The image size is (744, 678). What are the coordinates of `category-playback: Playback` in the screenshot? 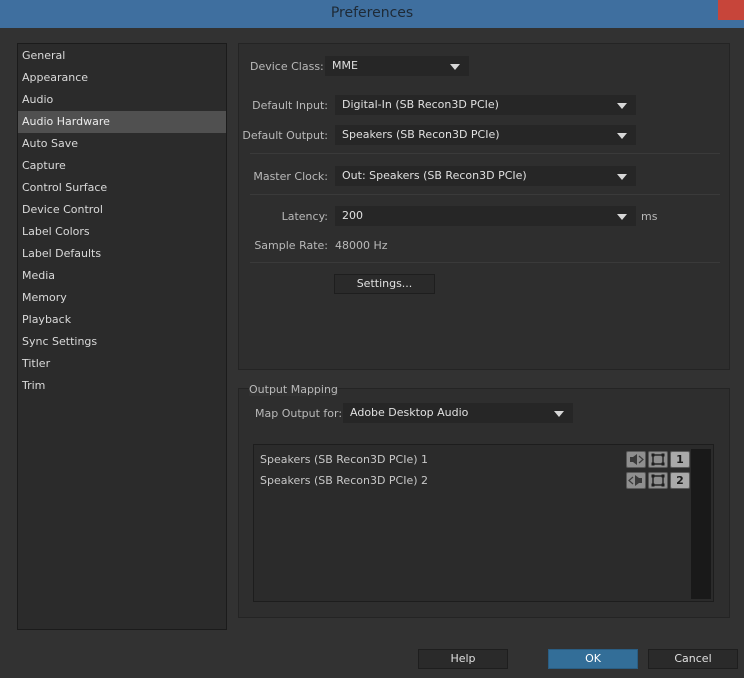 It's located at (122, 320).